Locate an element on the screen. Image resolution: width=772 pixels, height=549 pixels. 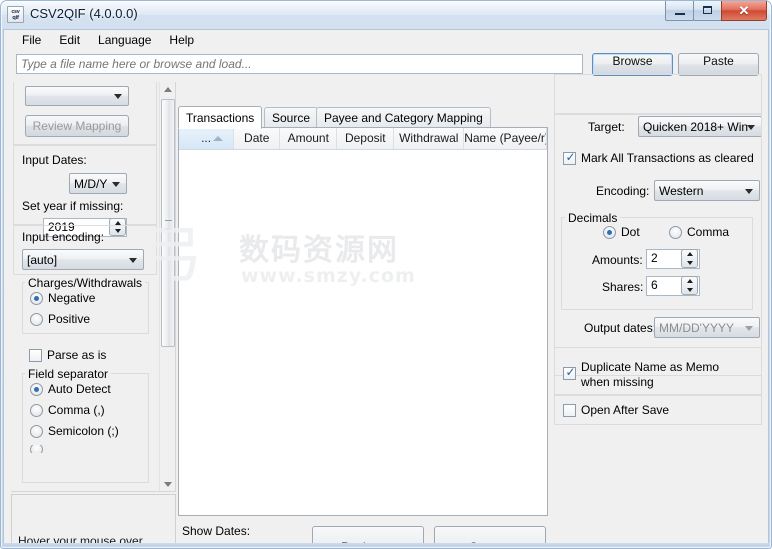
radio-decimals-comma: Comma is located at coordinates (699, 232).